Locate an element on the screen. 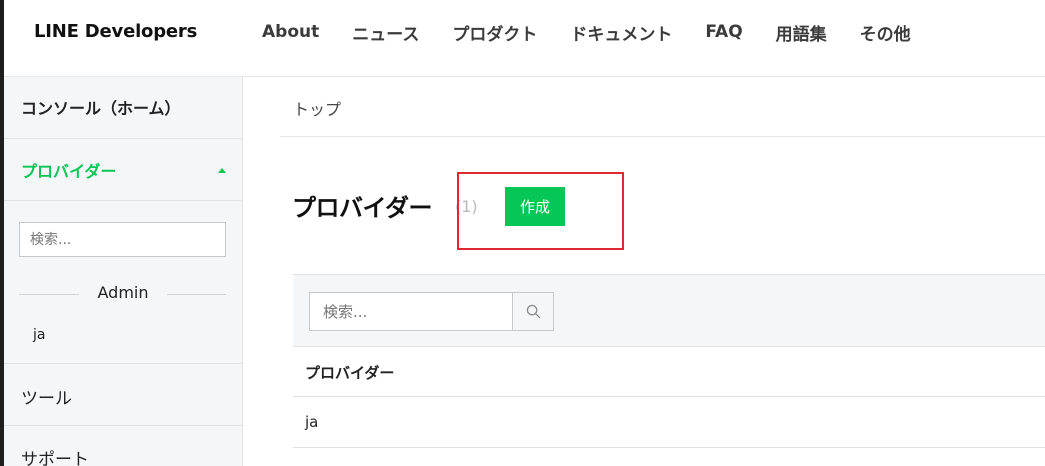 The image size is (1045, 466). column-header-provider: プロバイダー is located at coordinates (350, 373).